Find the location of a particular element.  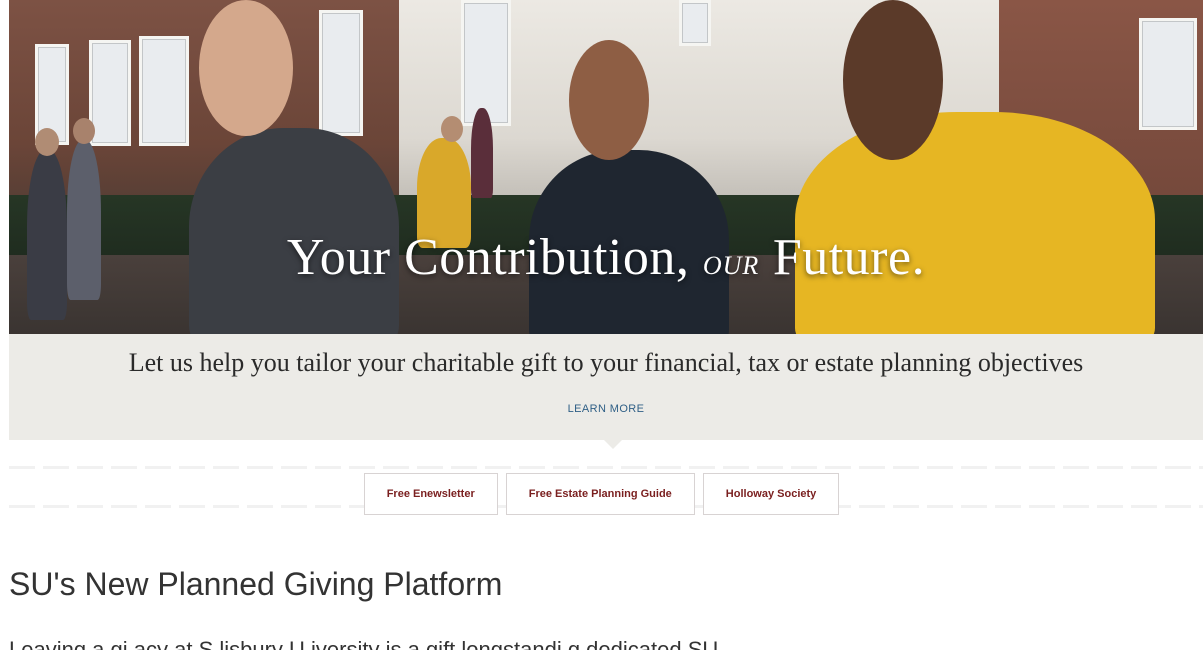

banner-pointer is located at coordinates (613, 444).